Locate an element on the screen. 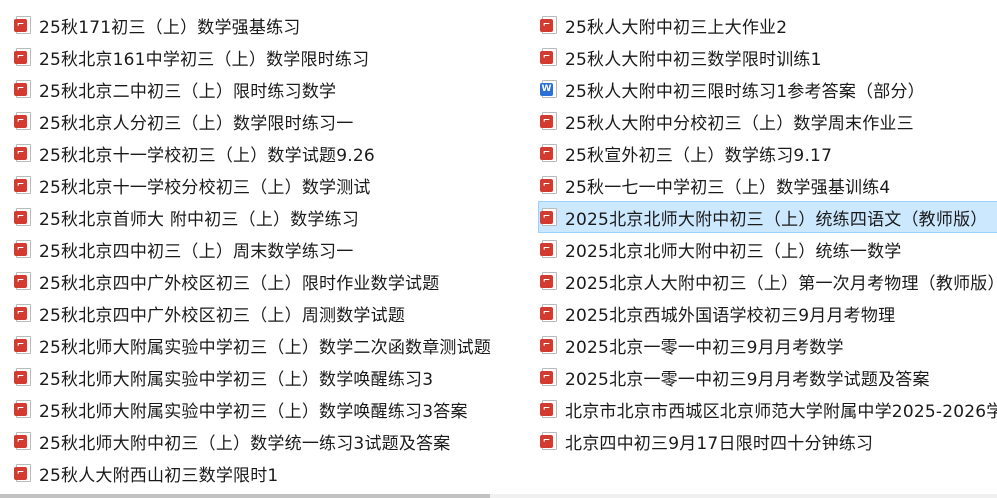  file-name: 25秋北京首师大 附中初三（上）数学练习 is located at coordinates (199, 219).